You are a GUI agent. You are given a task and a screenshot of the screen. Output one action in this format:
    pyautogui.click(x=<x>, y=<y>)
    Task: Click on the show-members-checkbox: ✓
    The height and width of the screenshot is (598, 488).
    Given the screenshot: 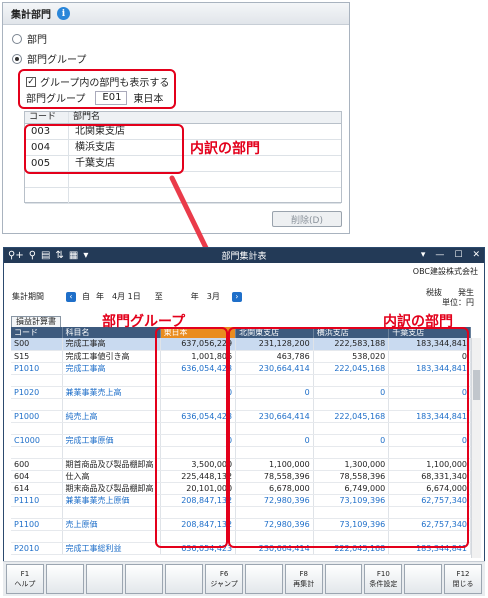 What is the action you would take?
    pyautogui.click(x=31, y=81)
    